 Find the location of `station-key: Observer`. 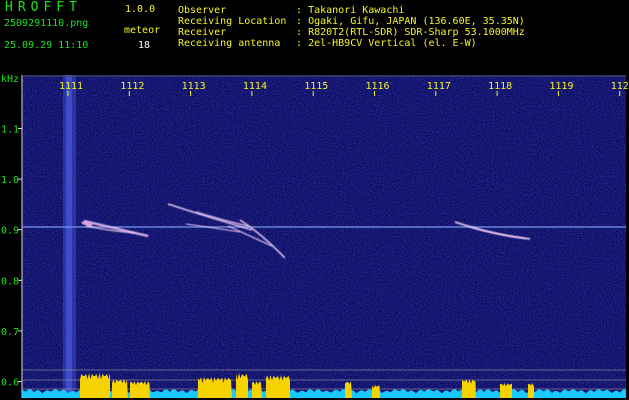

station-key: Observer is located at coordinates (202, 10).